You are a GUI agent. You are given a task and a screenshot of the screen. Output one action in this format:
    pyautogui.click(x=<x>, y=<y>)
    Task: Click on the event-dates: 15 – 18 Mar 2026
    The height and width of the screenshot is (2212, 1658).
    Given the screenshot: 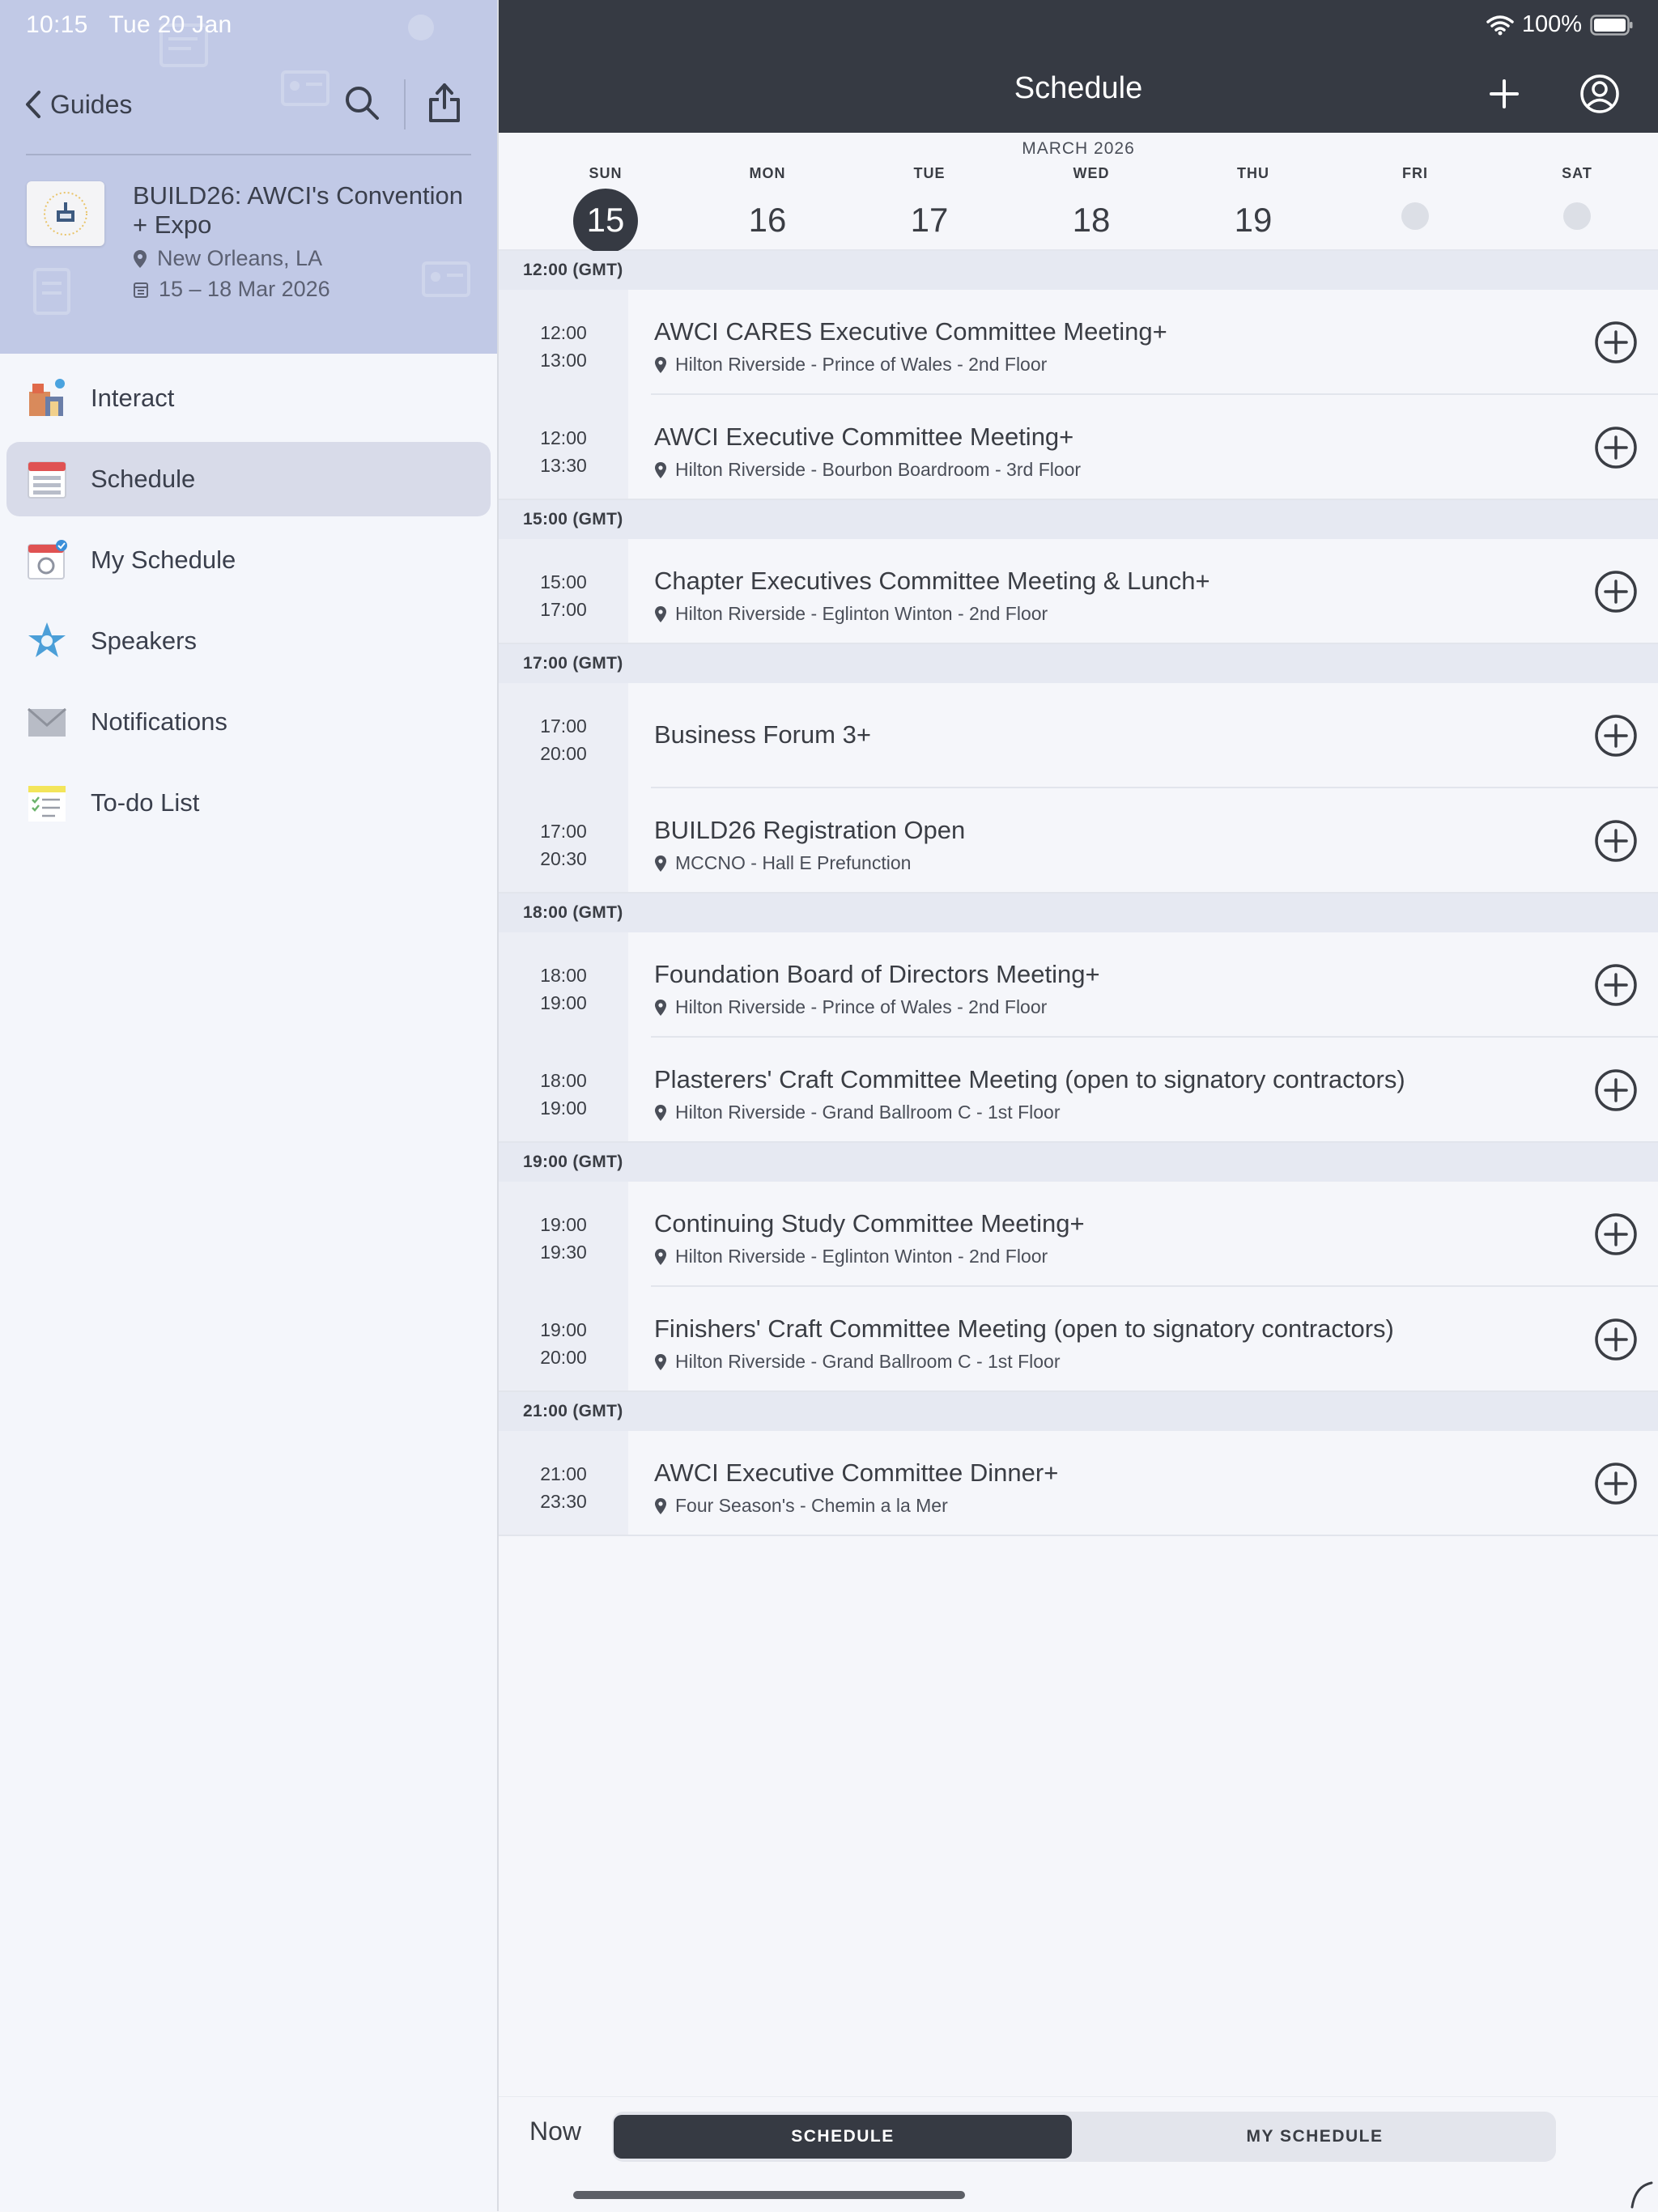 What is the action you would take?
    pyautogui.click(x=231, y=289)
    